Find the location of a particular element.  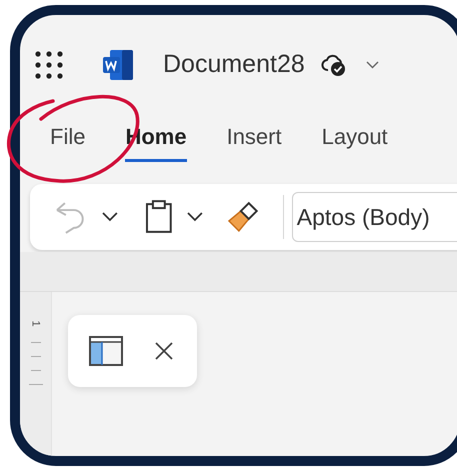

side-pane-icon is located at coordinates (106, 351).